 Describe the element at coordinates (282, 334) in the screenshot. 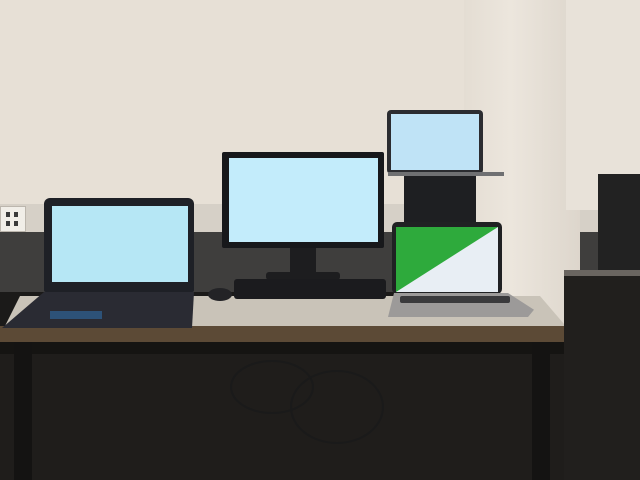

I see `desk-edge` at that location.